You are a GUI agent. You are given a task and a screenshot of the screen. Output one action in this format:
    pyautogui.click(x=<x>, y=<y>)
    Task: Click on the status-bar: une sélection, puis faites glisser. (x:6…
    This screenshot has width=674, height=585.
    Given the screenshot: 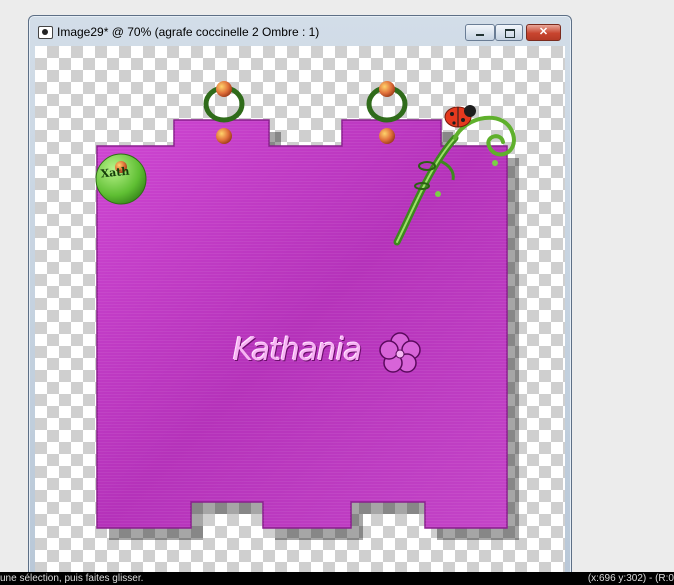 What is the action you would take?
    pyautogui.click(x=337, y=578)
    